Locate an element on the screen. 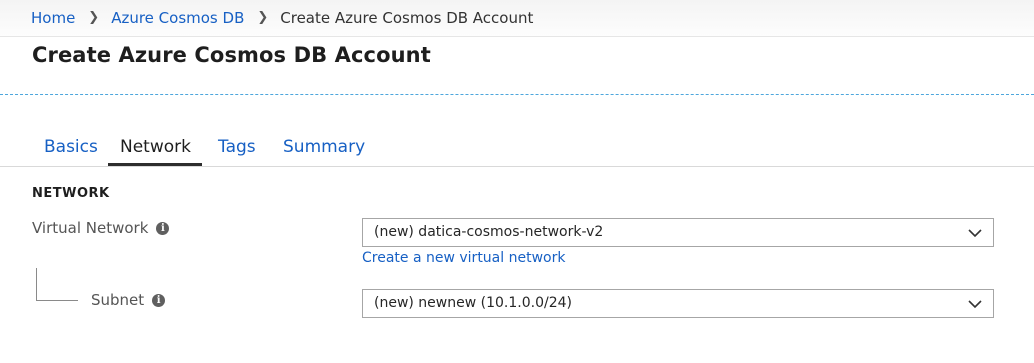 Image resolution: width=1034 pixels, height=363 pixels. breadcrumb-home-link: Home is located at coordinates (53, 18).